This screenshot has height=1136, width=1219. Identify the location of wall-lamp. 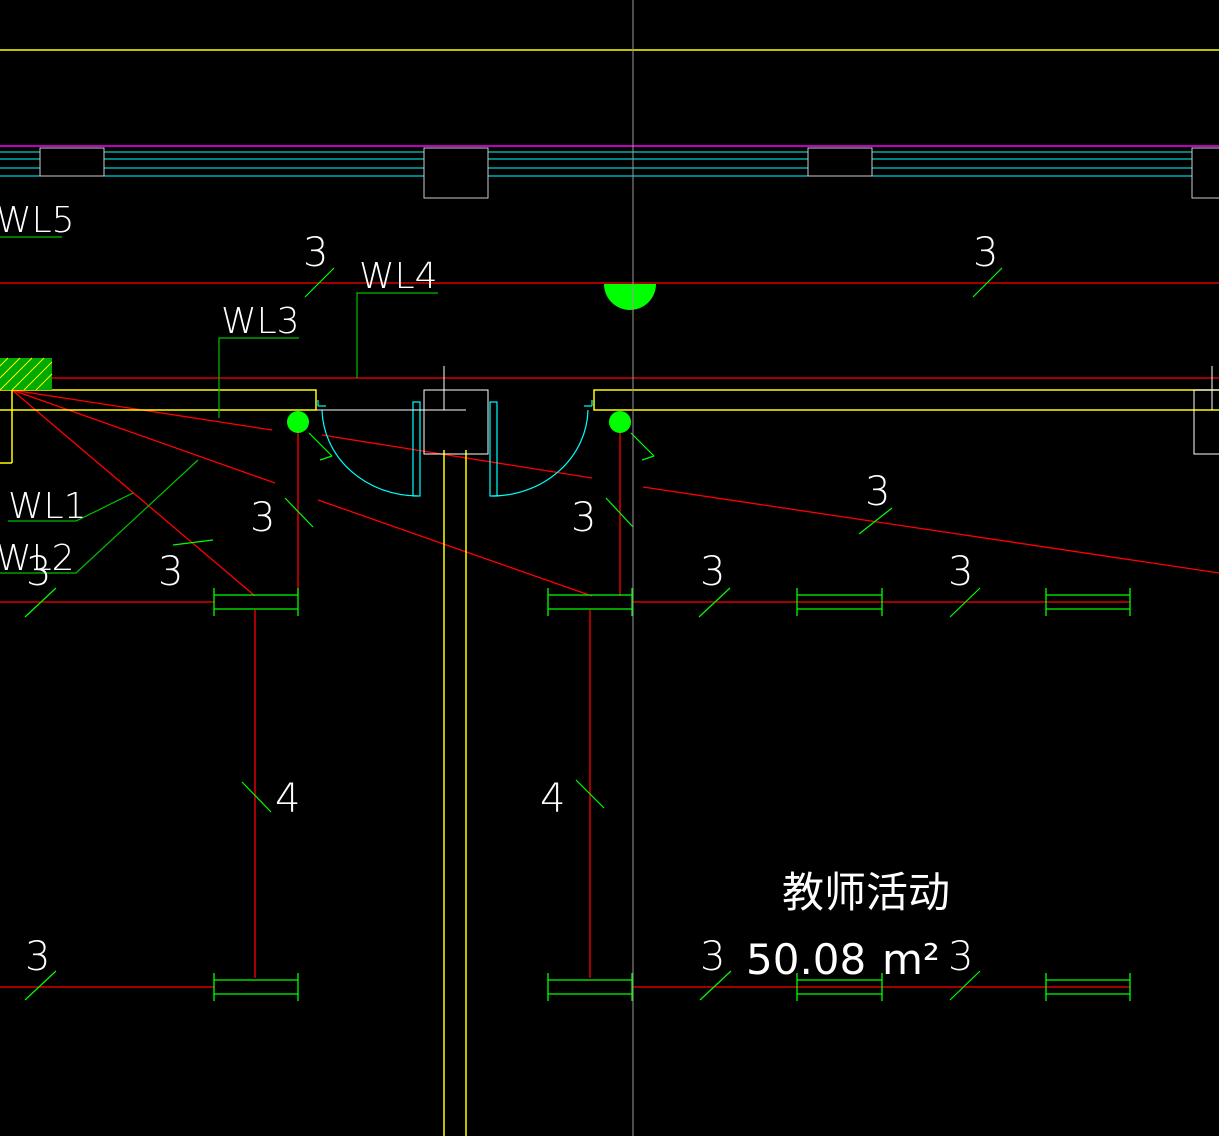
(630, 297).